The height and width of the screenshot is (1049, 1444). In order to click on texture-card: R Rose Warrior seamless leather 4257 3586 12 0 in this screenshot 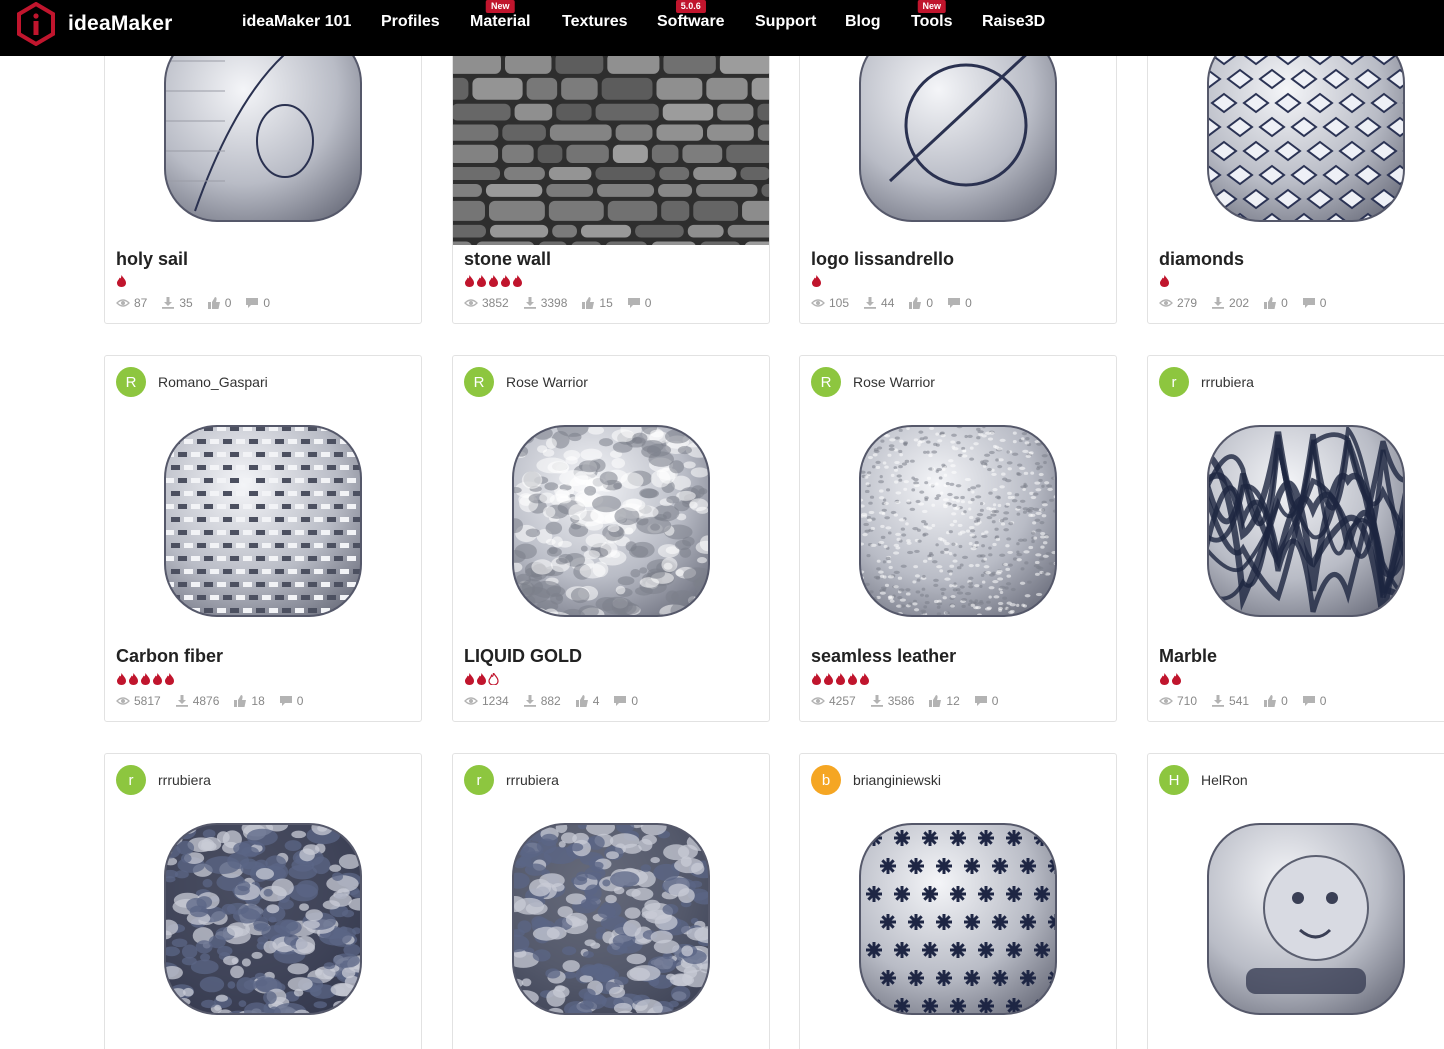, I will do `click(958, 538)`.